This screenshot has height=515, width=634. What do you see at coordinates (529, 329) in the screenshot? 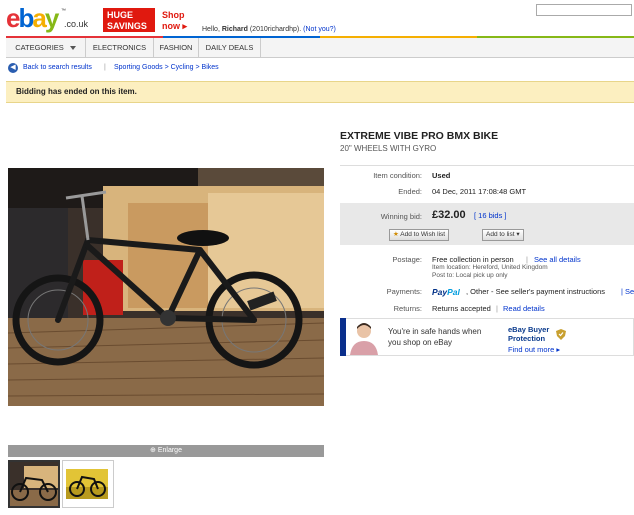
I see `buyer-protection-line1: eBay Buyer` at bounding box center [529, 329].